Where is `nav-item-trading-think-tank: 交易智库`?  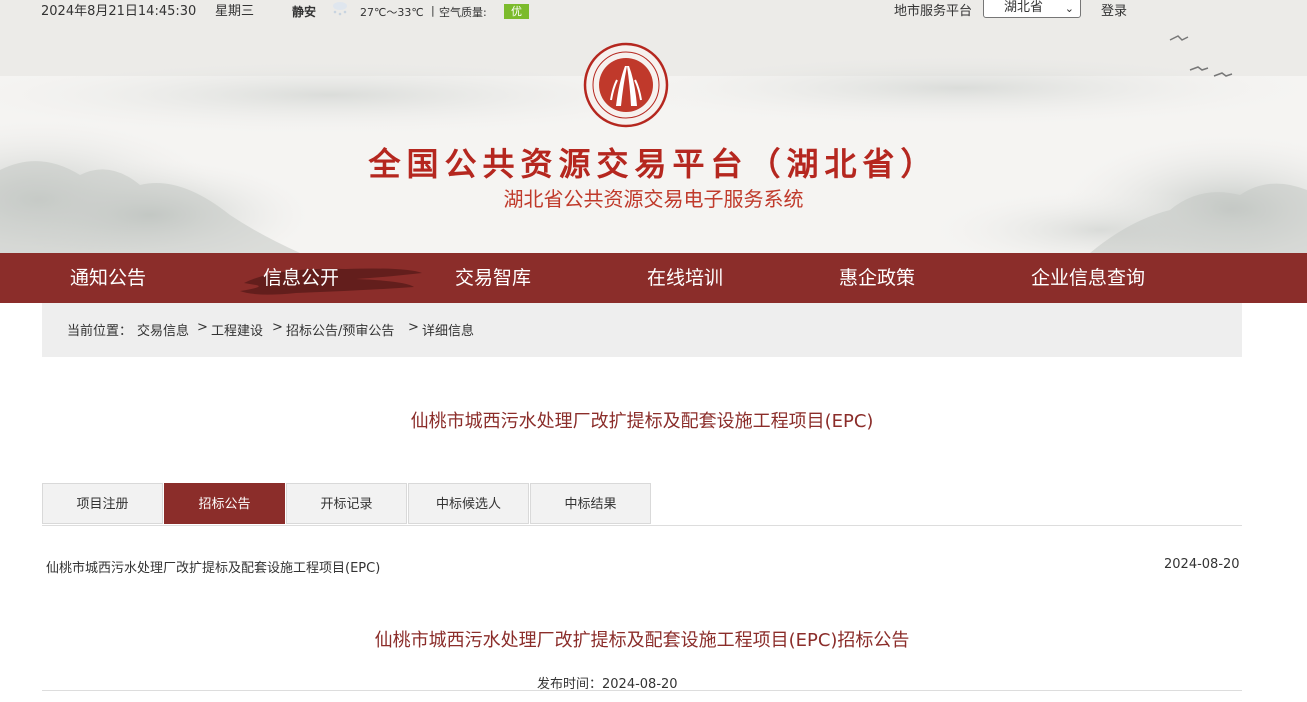
nav-item-trading-think-tank: 交易智库 is located at coordinates (493, 278).